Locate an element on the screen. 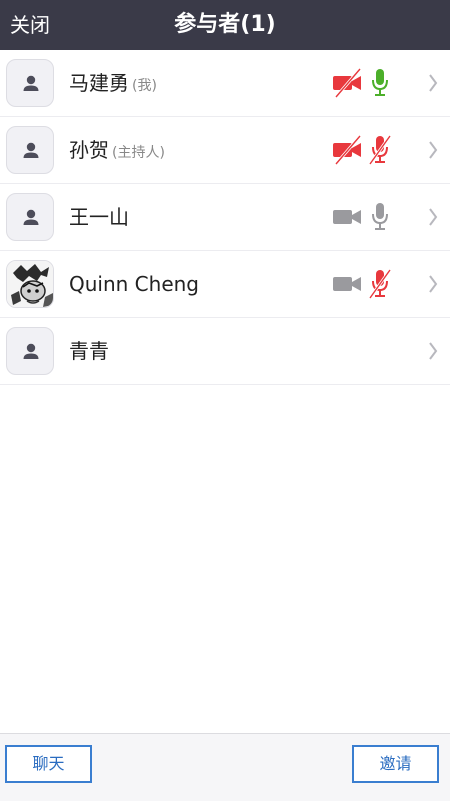 The width and height of the screenshot is (450, 801). participant-name-text: 青青 is located at coordinates (89, 351).